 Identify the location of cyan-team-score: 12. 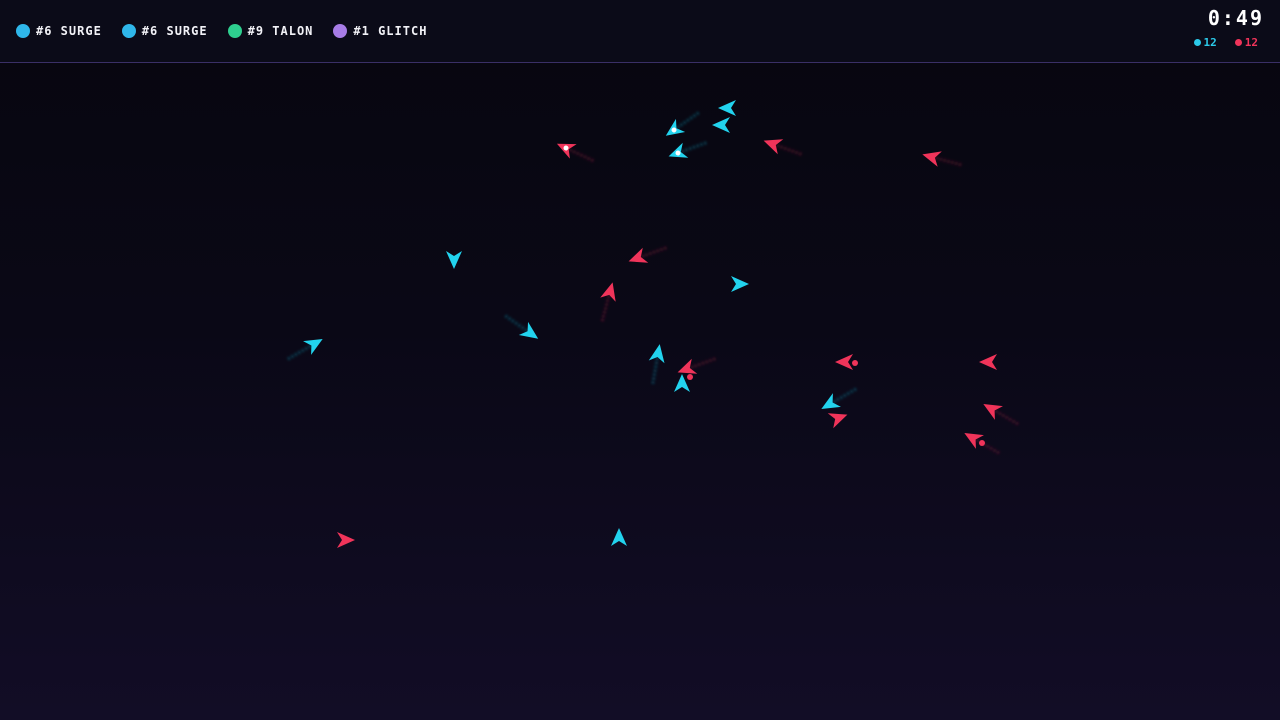
(1205, 42).